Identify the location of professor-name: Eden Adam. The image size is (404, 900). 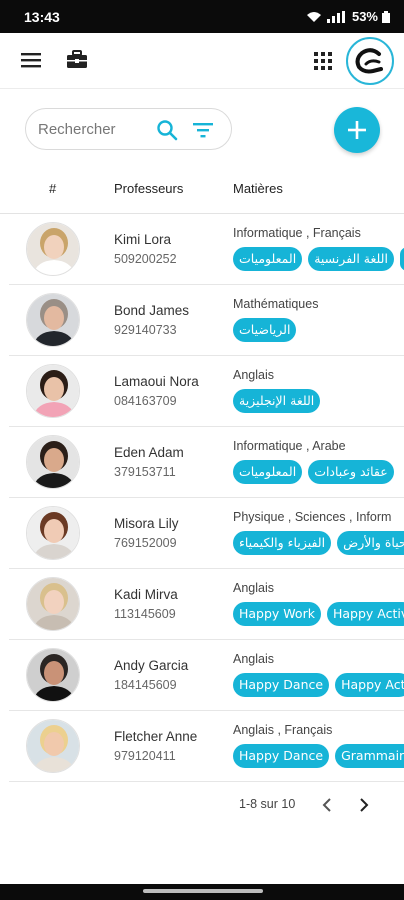
(149, 452).